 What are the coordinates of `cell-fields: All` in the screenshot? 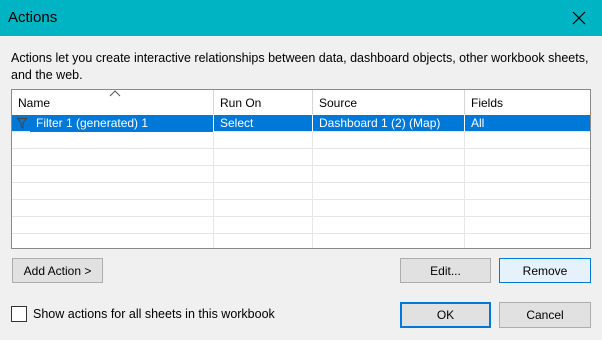 It's located at (478, 123).